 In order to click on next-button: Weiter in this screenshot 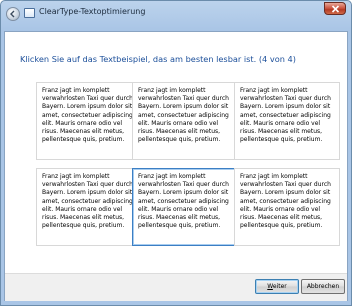, I will do `click(277, 286)`.